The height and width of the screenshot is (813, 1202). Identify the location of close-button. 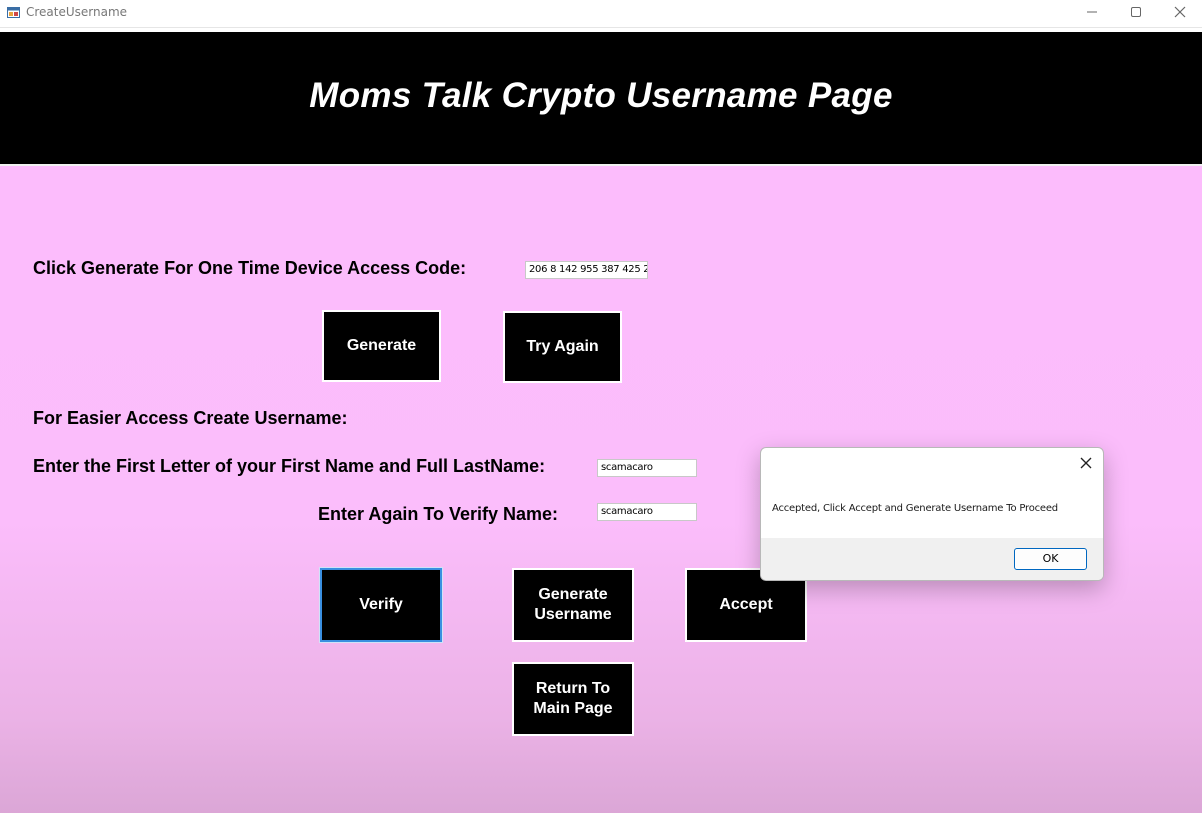
(1180, 13).